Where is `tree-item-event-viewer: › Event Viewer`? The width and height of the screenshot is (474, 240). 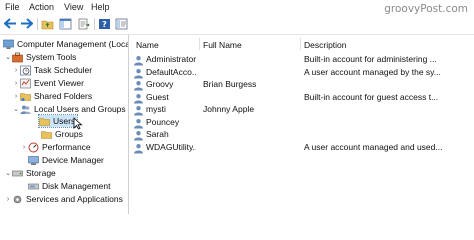 tree-item-event-viewer: › Event Viewer is located at coordinates (48, 83).